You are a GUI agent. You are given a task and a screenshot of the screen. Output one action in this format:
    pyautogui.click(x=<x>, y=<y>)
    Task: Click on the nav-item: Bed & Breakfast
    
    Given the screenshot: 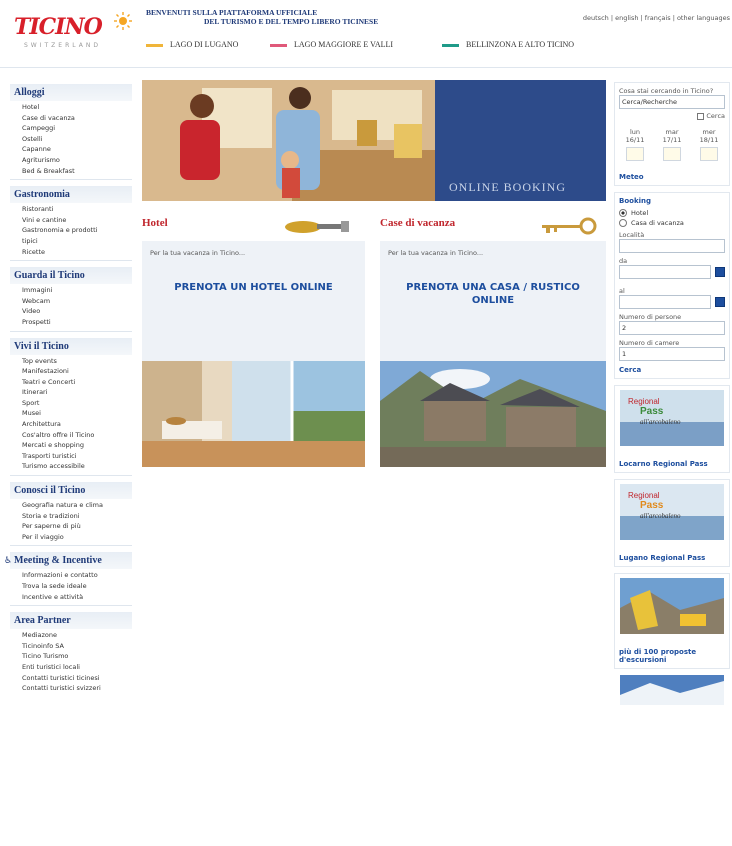 What is the action you would take?
    pyautogui.click(x=77, y=171)
    